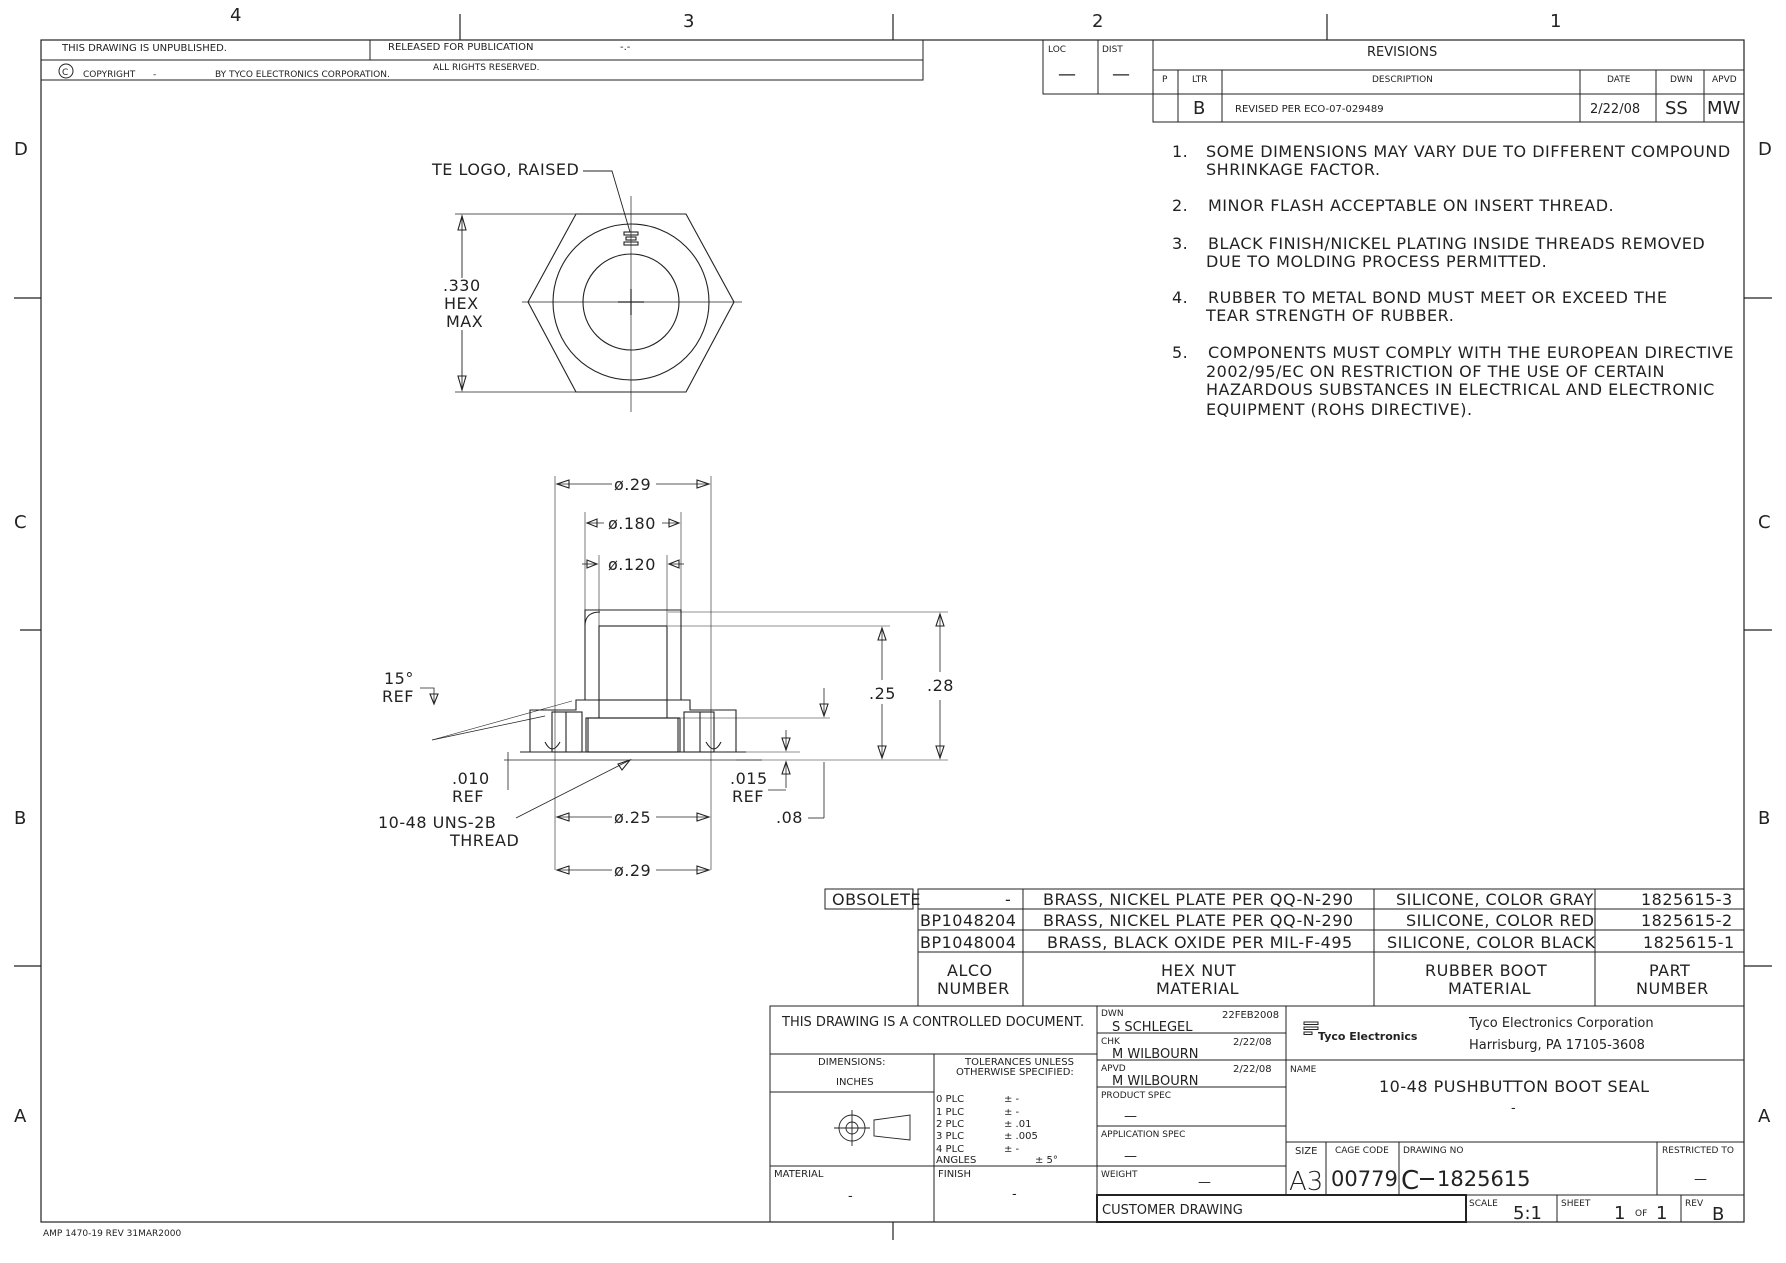 The width and height of the screenshot is (1786, 1263). Describe the element at coordinates (461, 303) in the screenshot. I see `hex-dim-2: HEX` at that location.